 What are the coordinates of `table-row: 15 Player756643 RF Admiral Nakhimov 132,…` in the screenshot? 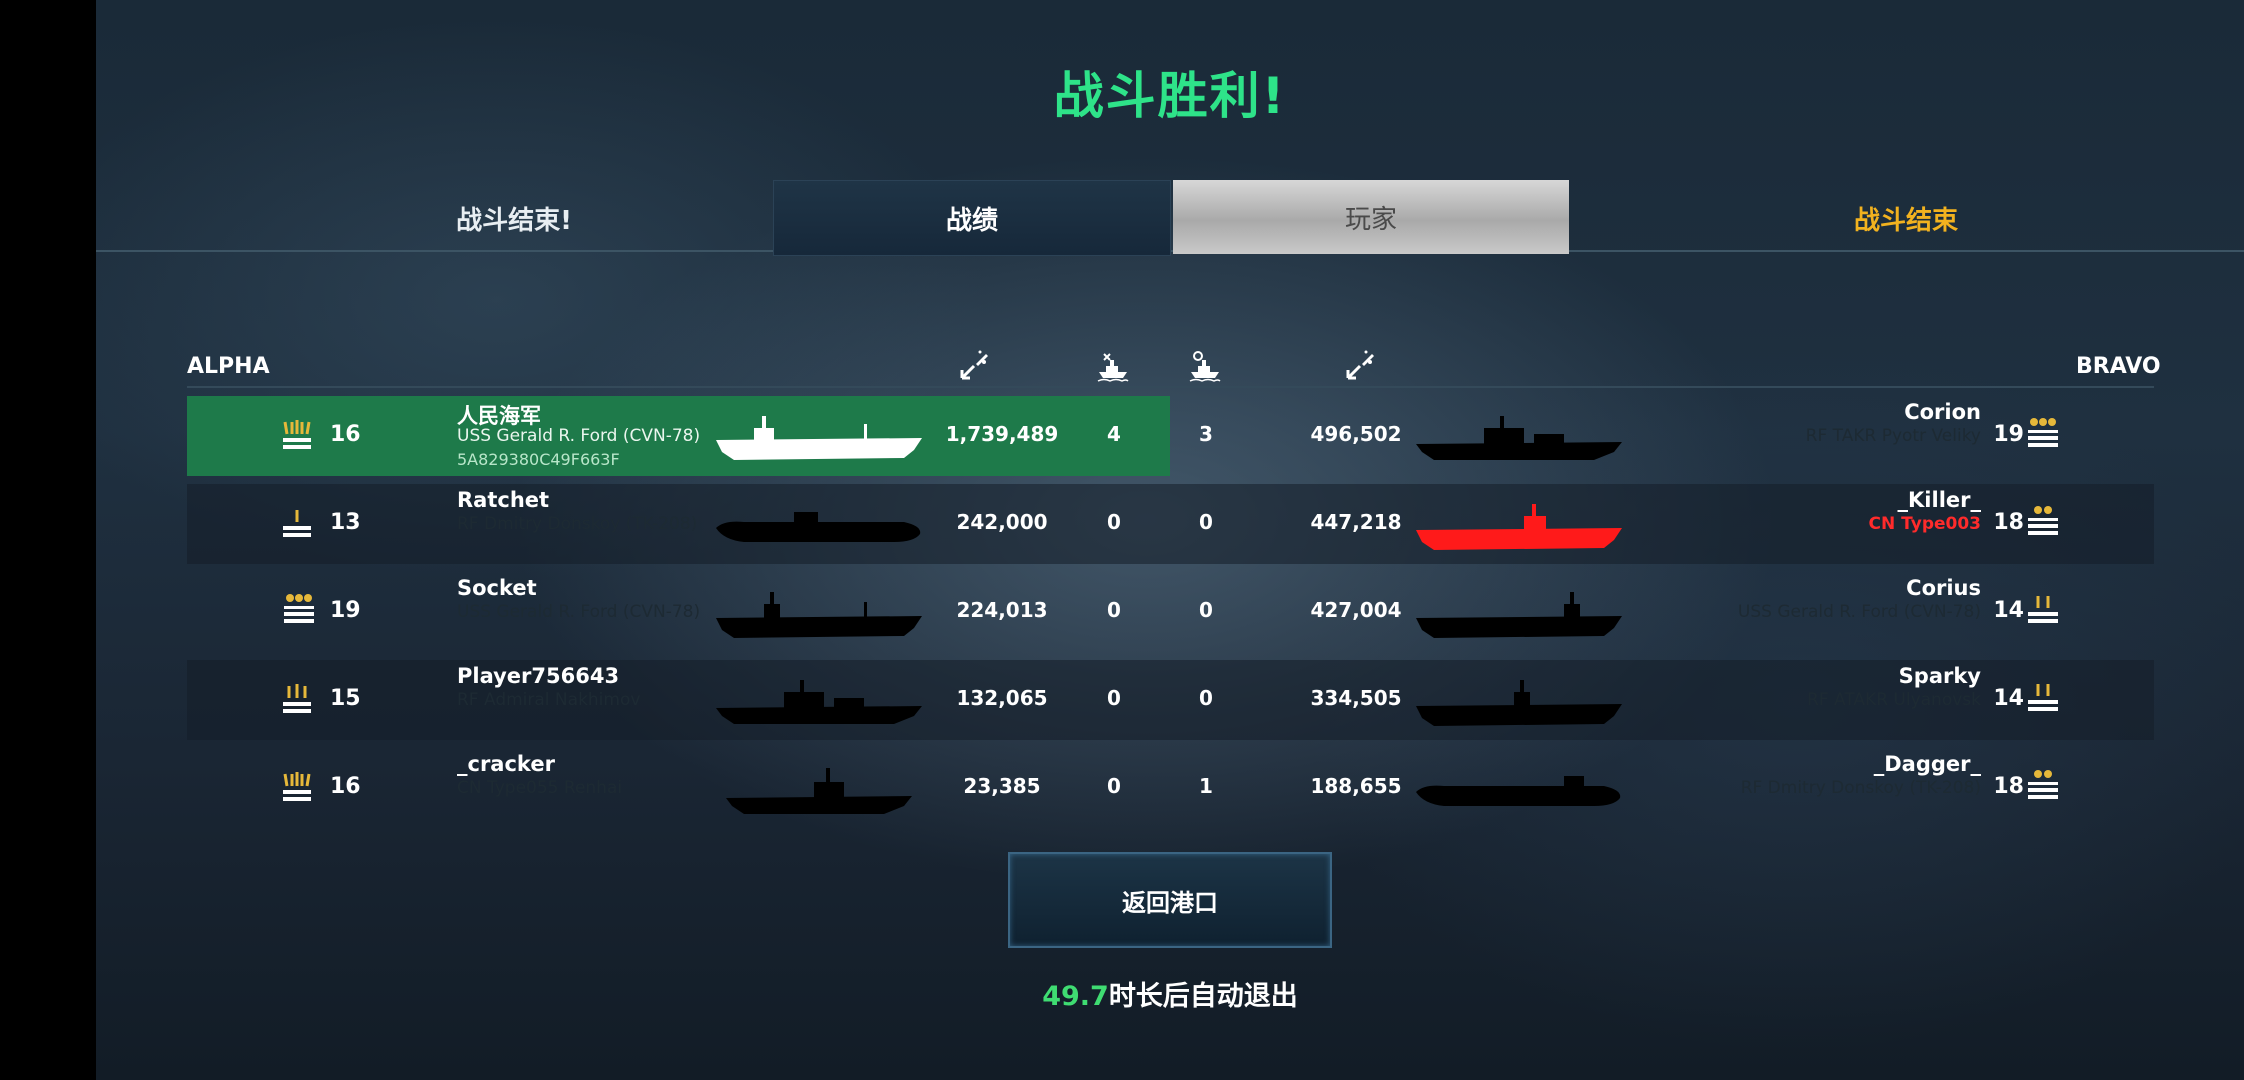 It's located at (1170, 700).